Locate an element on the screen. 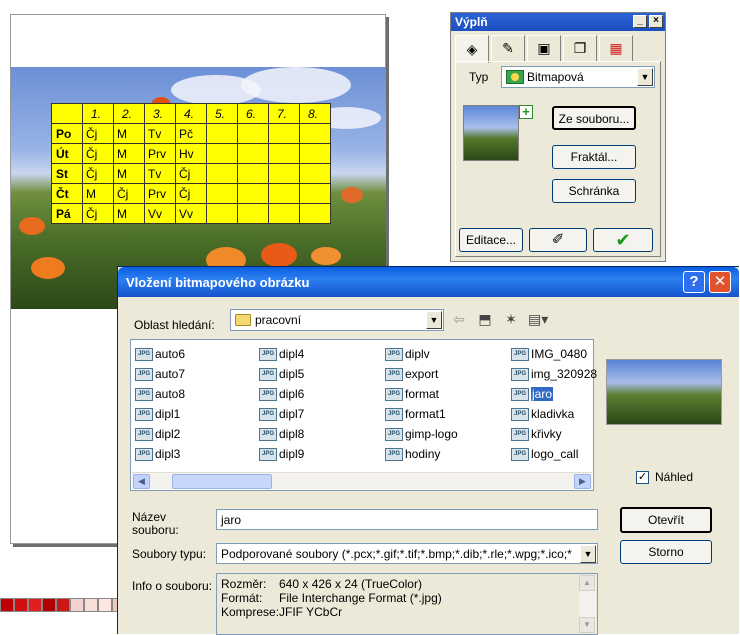 The width and height of the screenshot is (740, 635). fill-docker-titlebar: Výplň _ × is located at coordinates (558, 22).